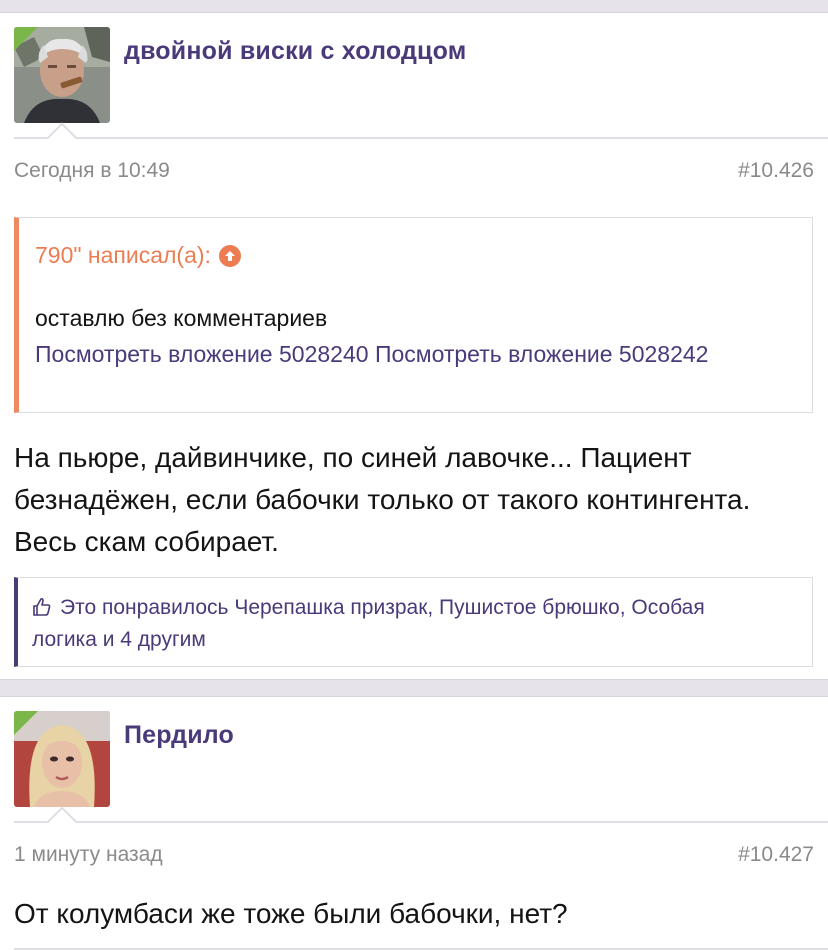 This screenshot has width=828, height=950. Describe the element at coordinates (542, 354) in the screenshot. I see `attachment-link: Посмотреть вложение 5028242` at that location.